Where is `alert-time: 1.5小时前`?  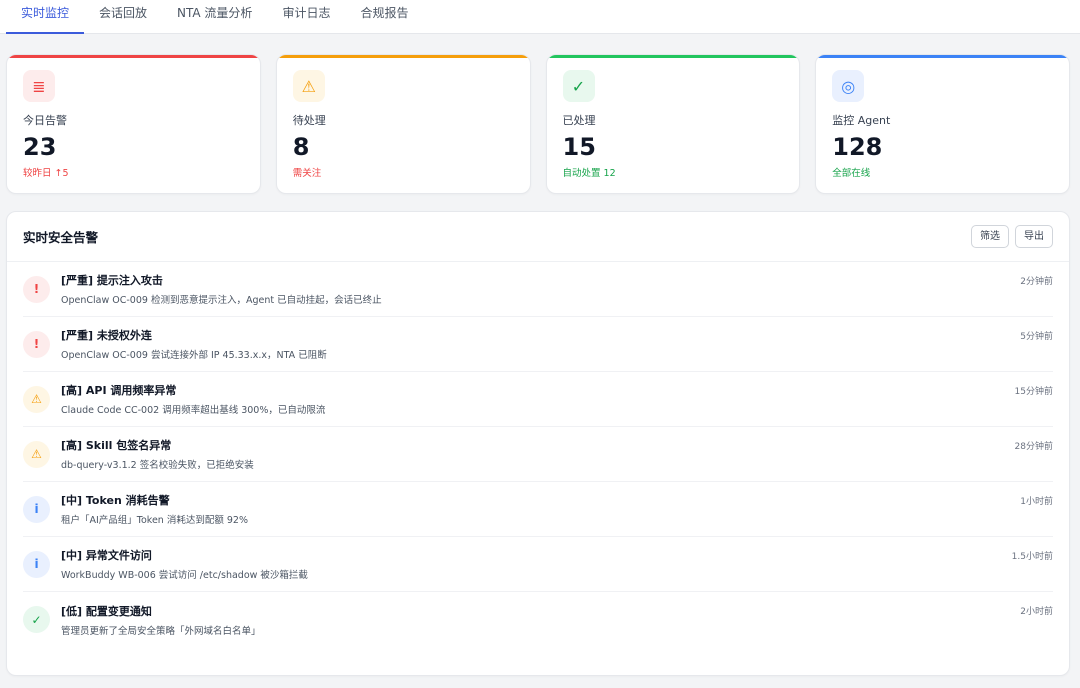
alert-time: 1.5小时前 is located at coordinates (1032, 557).